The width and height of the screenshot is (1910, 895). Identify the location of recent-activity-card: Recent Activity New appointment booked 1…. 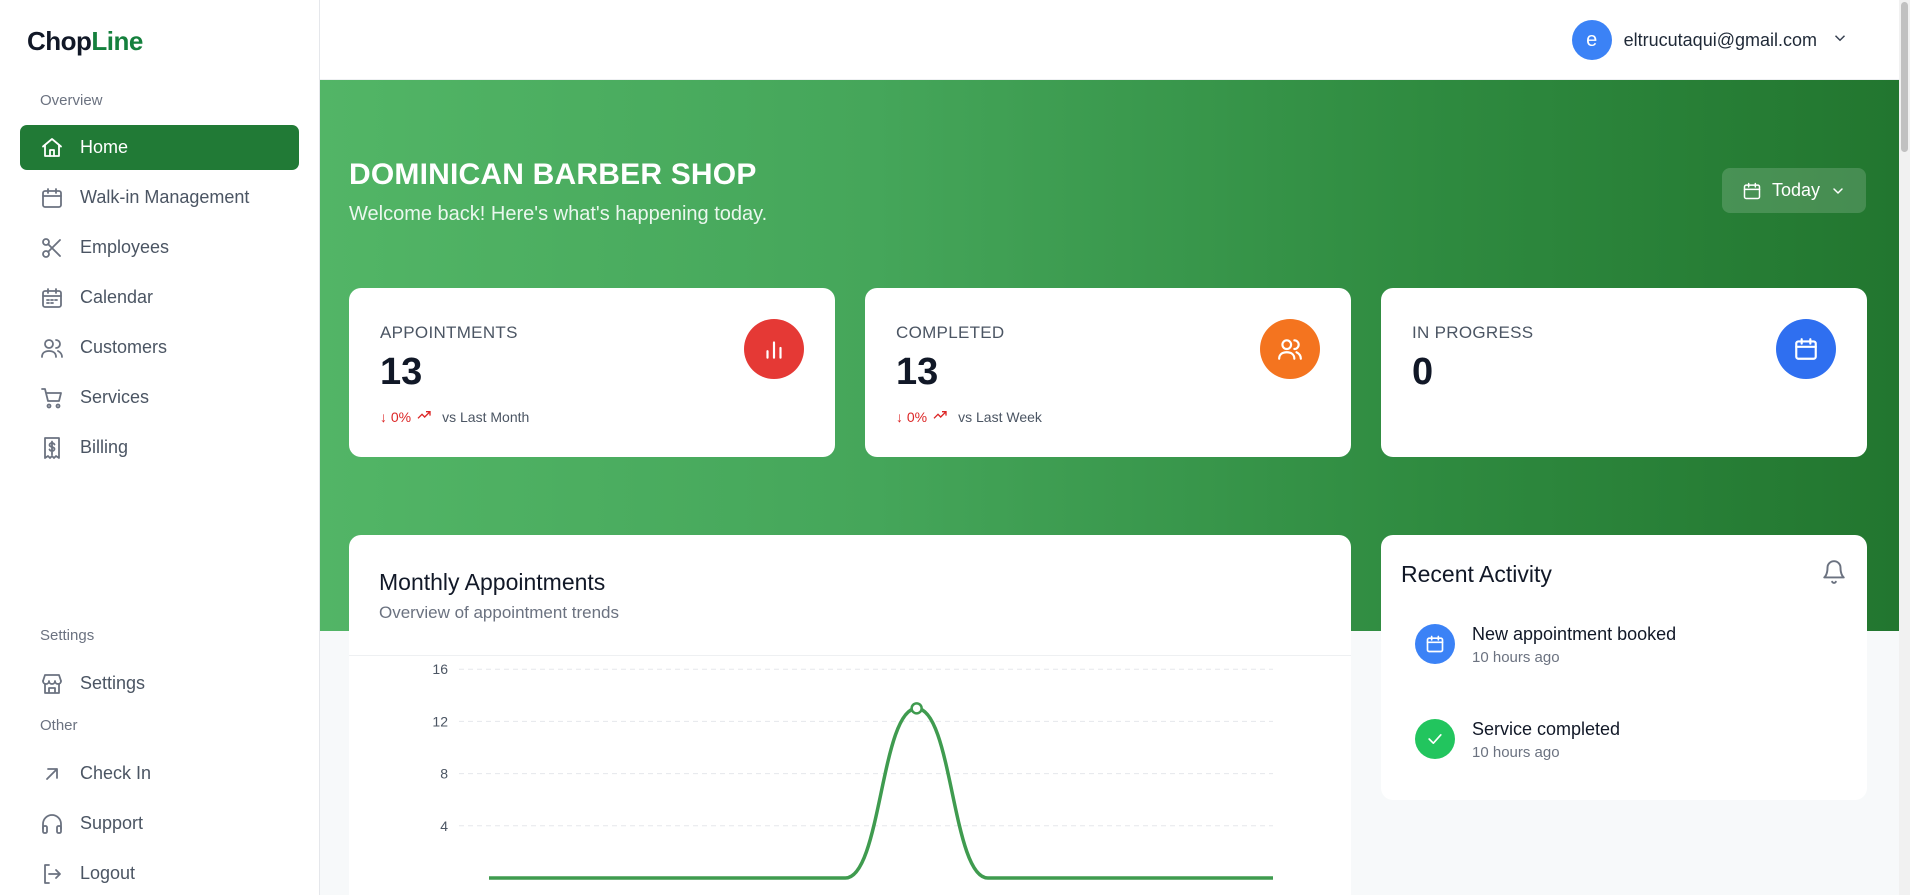
(1624, 667).